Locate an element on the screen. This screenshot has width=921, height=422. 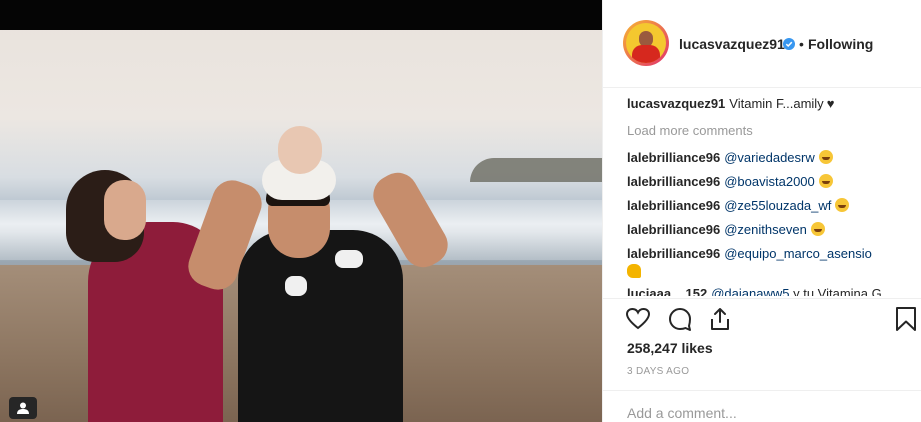
comment-row: lalebrilliance96 @boavista2000 is located at coordinates (730, 181).